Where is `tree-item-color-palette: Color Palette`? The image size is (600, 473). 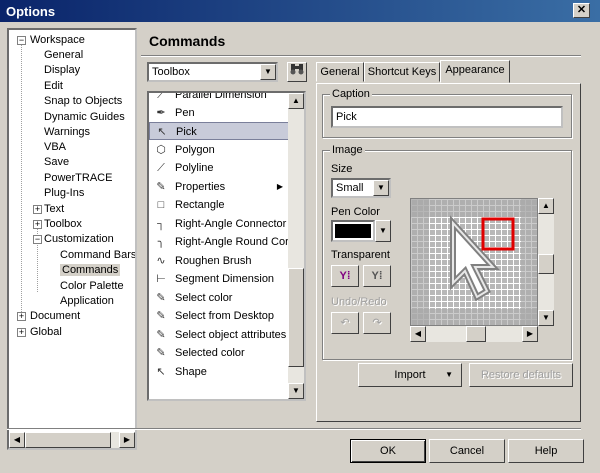
tree-item-color-palette: Color Palette is located at coordinates (92, 286).